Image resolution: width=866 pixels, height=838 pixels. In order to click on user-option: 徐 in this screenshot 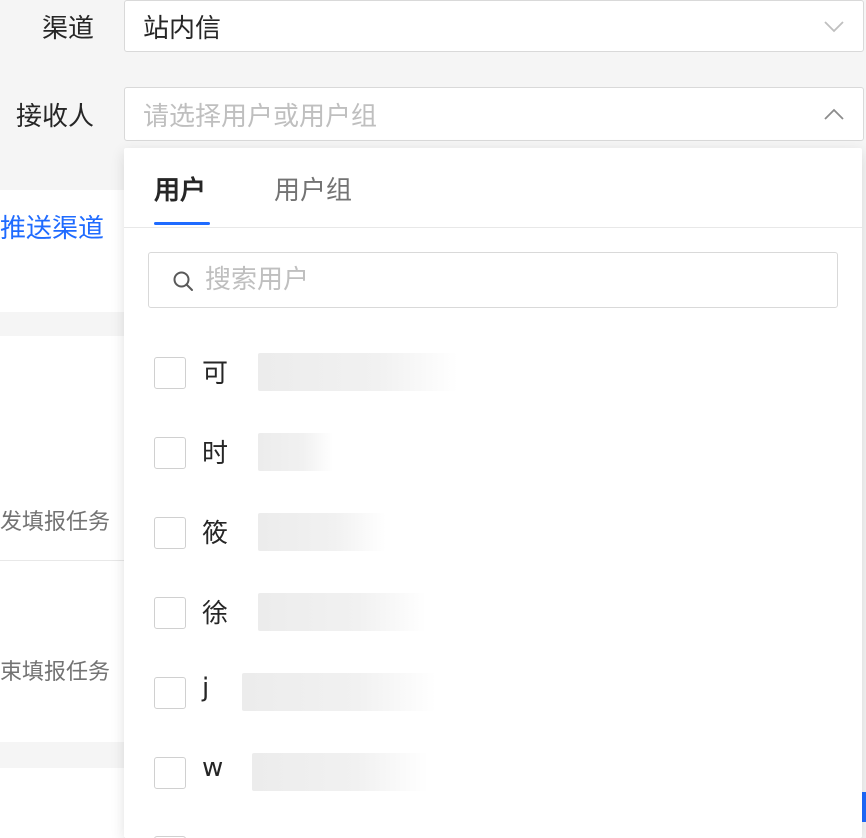, I will do `click(494, 613)`.